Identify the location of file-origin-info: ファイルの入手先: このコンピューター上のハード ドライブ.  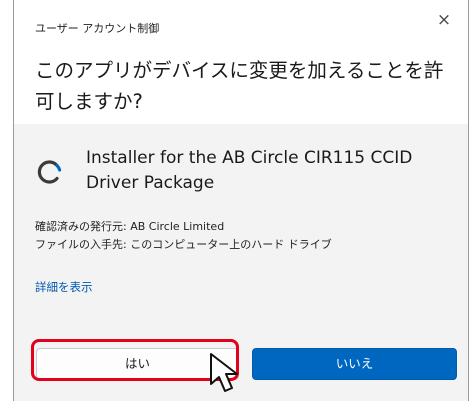
(183, 244).